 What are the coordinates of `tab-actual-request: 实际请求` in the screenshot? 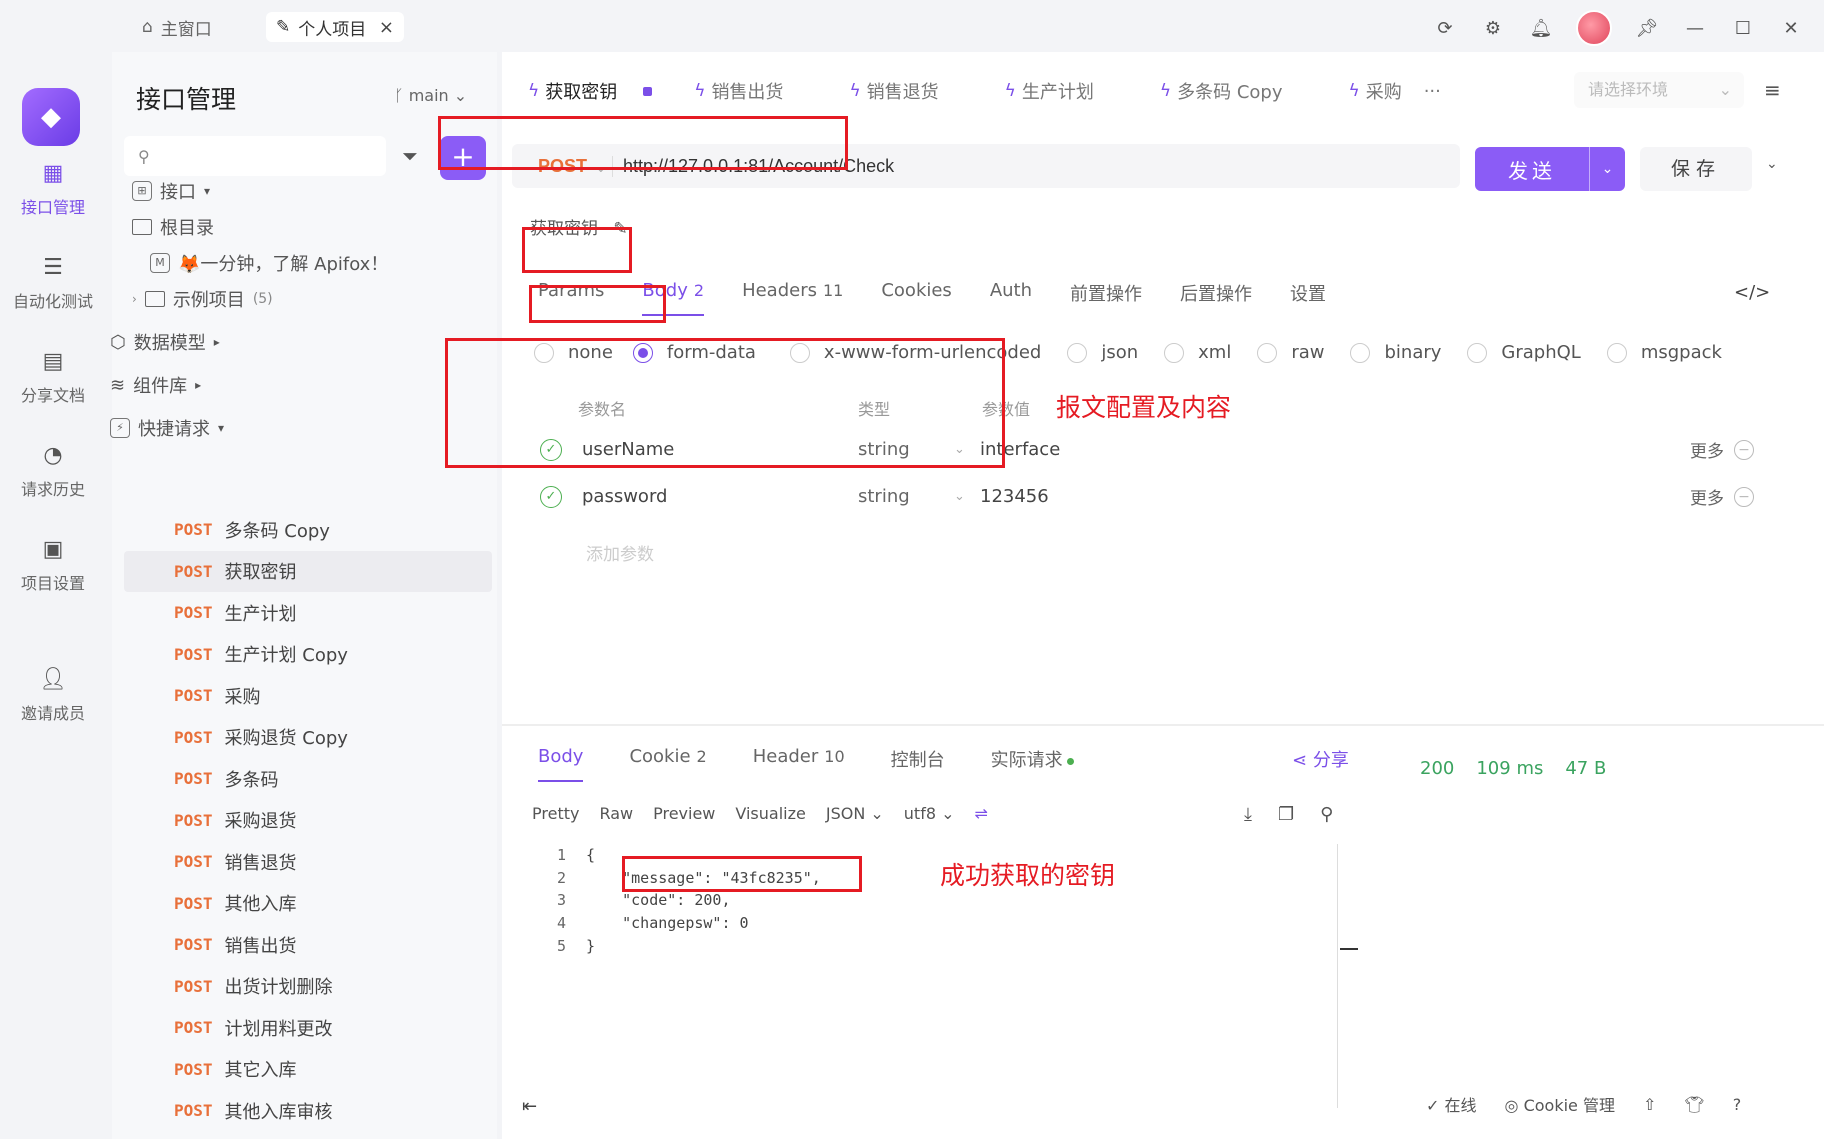 It's located at (1032, 764).